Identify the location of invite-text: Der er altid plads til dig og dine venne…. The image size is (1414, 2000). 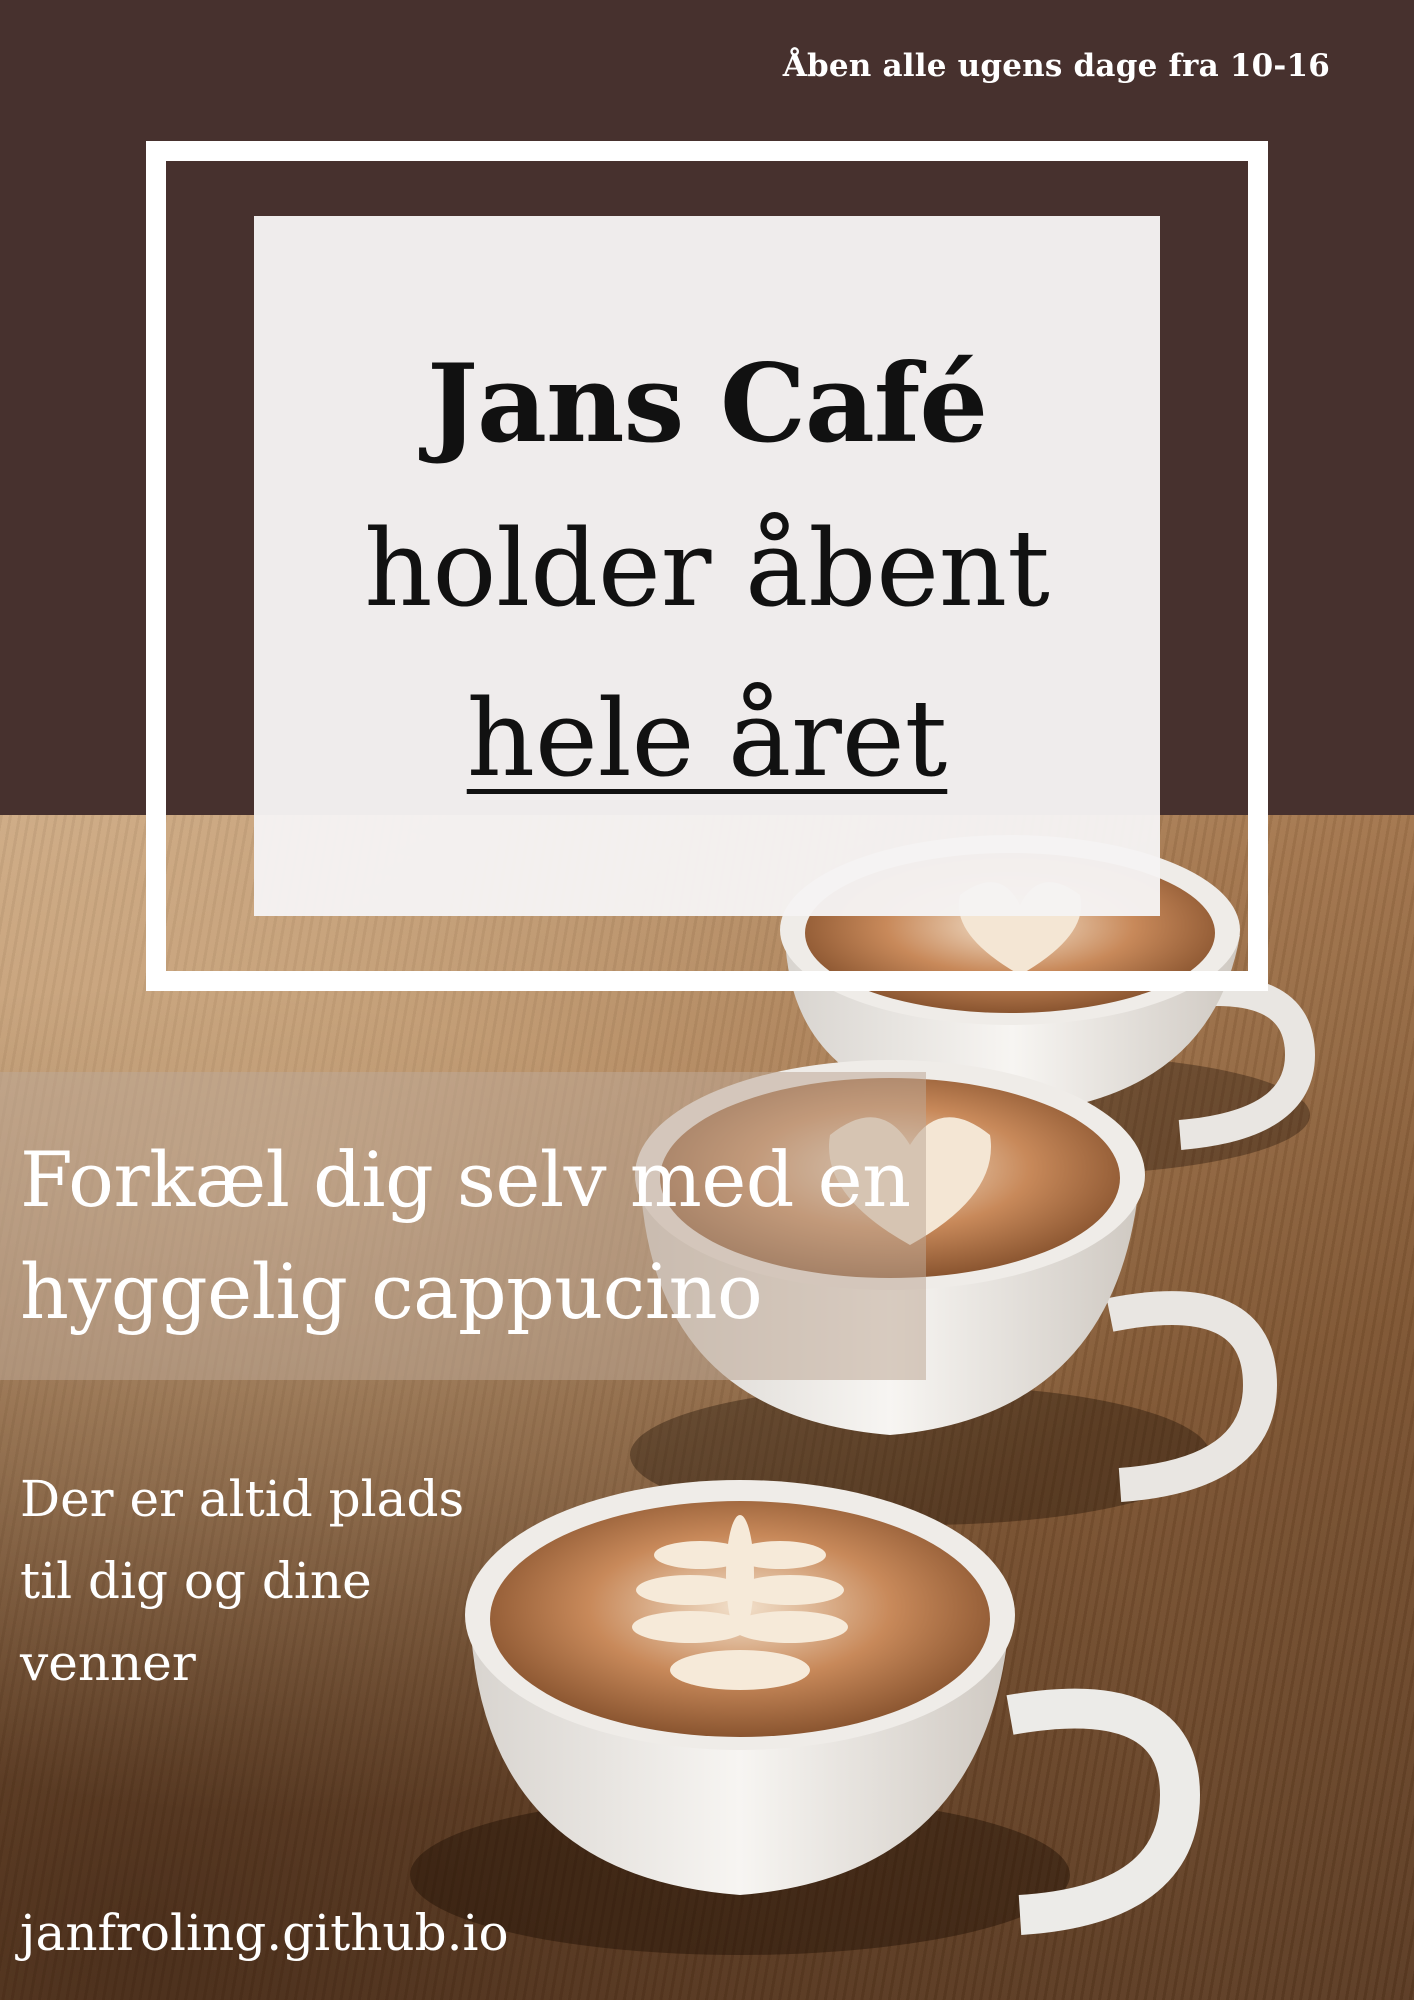
(280, 1581).